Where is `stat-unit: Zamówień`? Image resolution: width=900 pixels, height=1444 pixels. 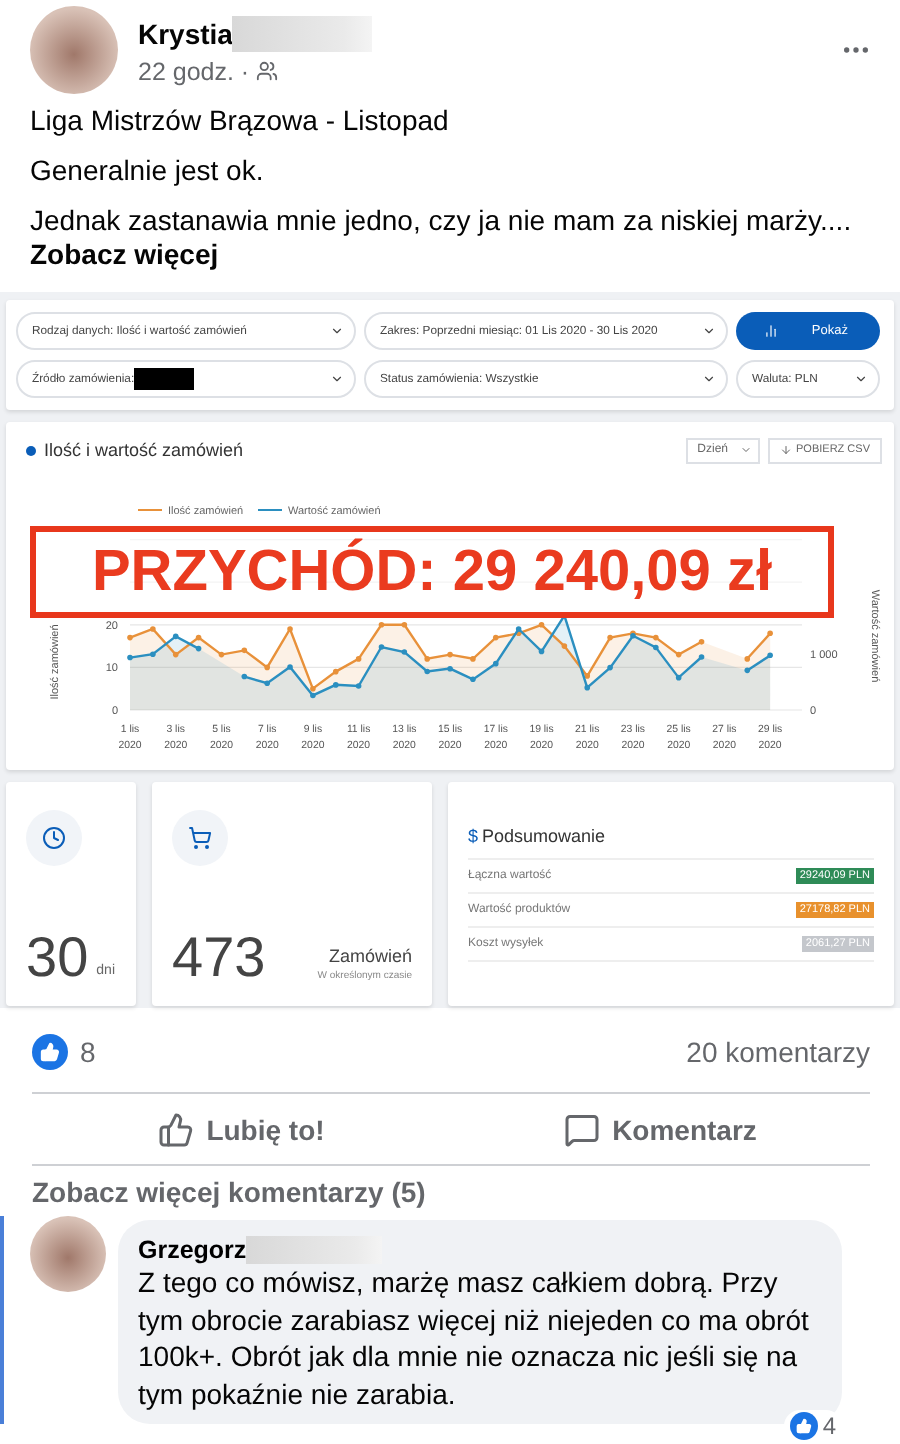 stat-unit: Zamówień is located at coordinates (370, 956).